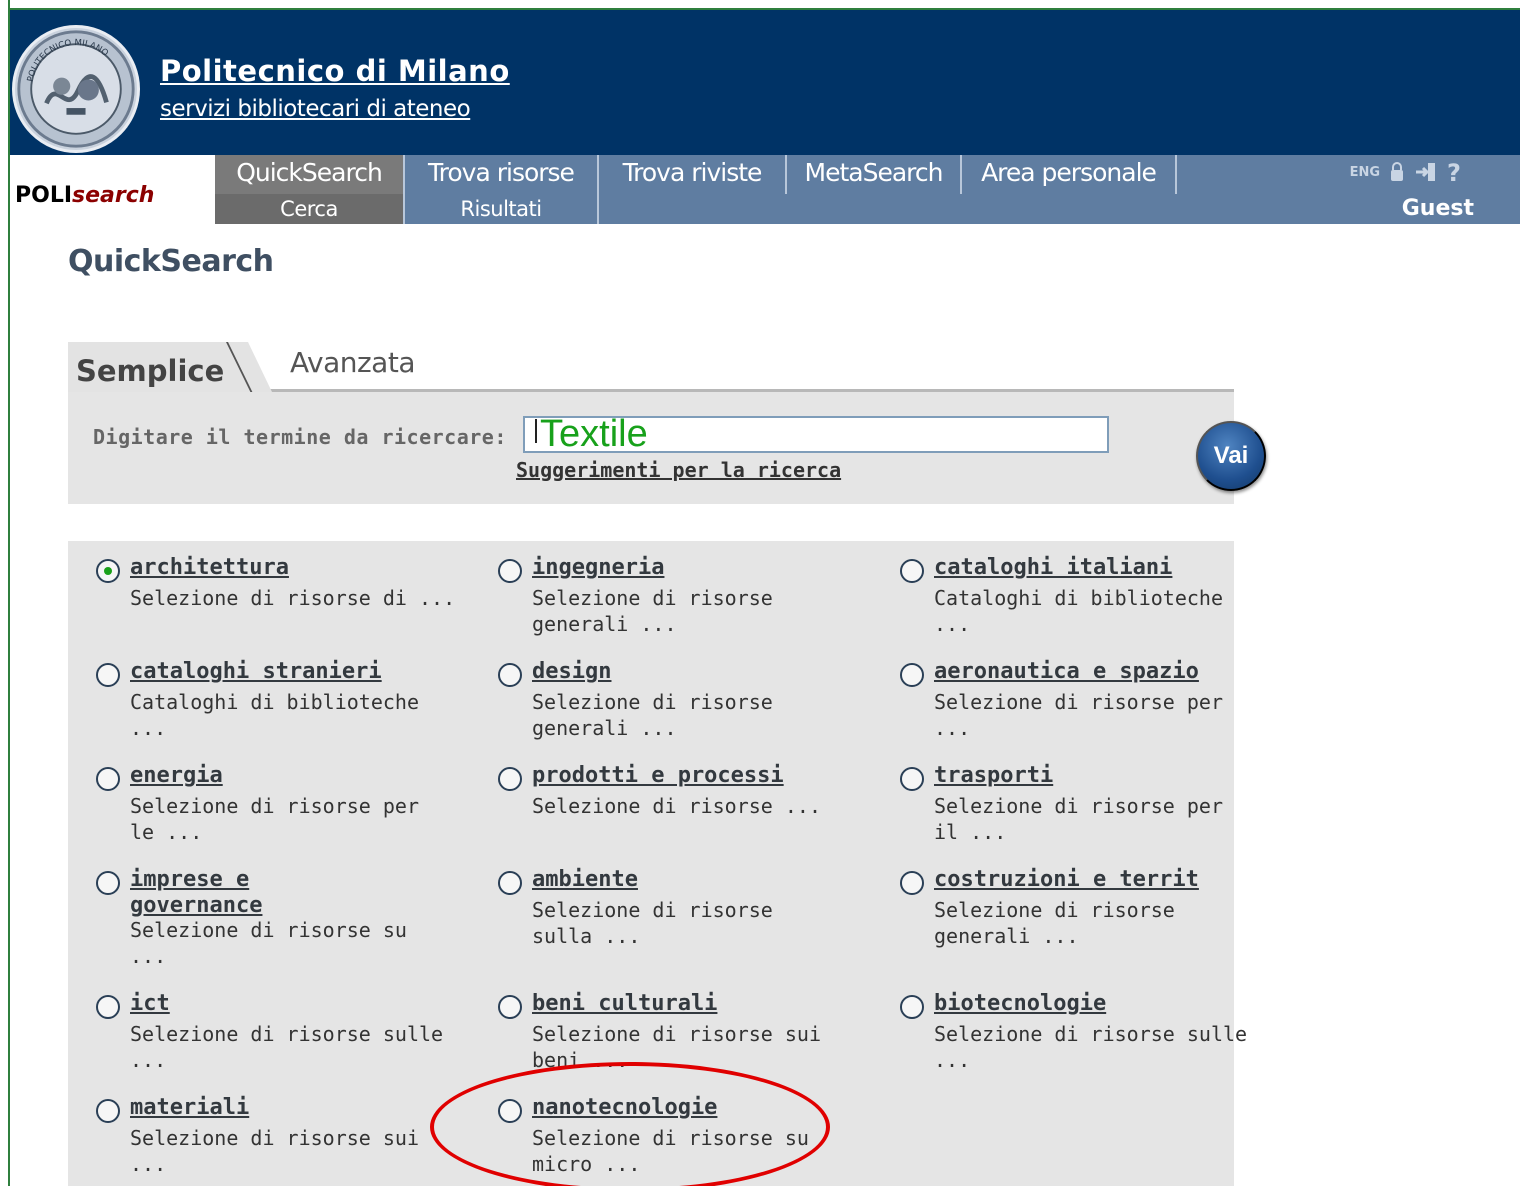  What do you see at coordinates (510, 883) in the screenshot?
I see `radio-ambiente` at bounding box center [510, 883].